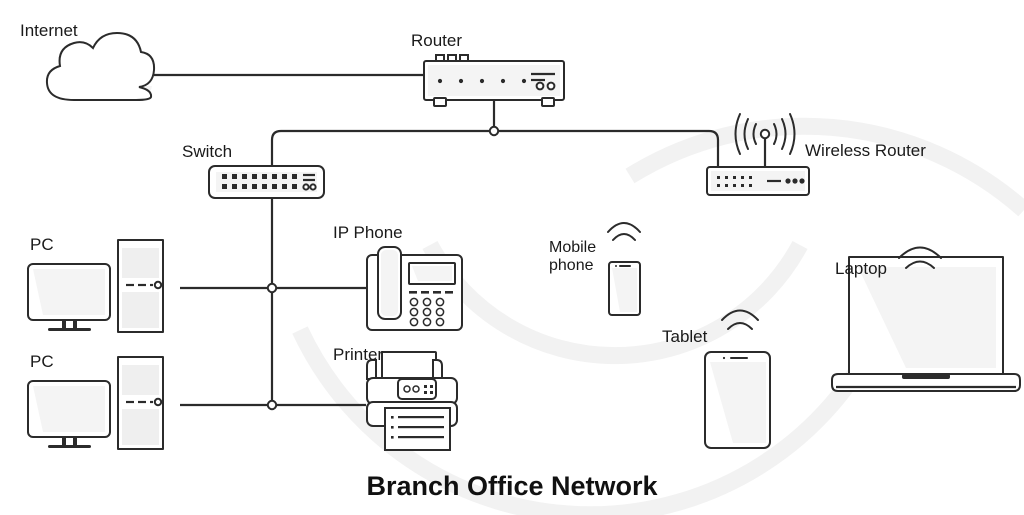 Image resolution: width=1024 pixels, height=515 pixels. I want to click on switch-icon, so click(266, 182).